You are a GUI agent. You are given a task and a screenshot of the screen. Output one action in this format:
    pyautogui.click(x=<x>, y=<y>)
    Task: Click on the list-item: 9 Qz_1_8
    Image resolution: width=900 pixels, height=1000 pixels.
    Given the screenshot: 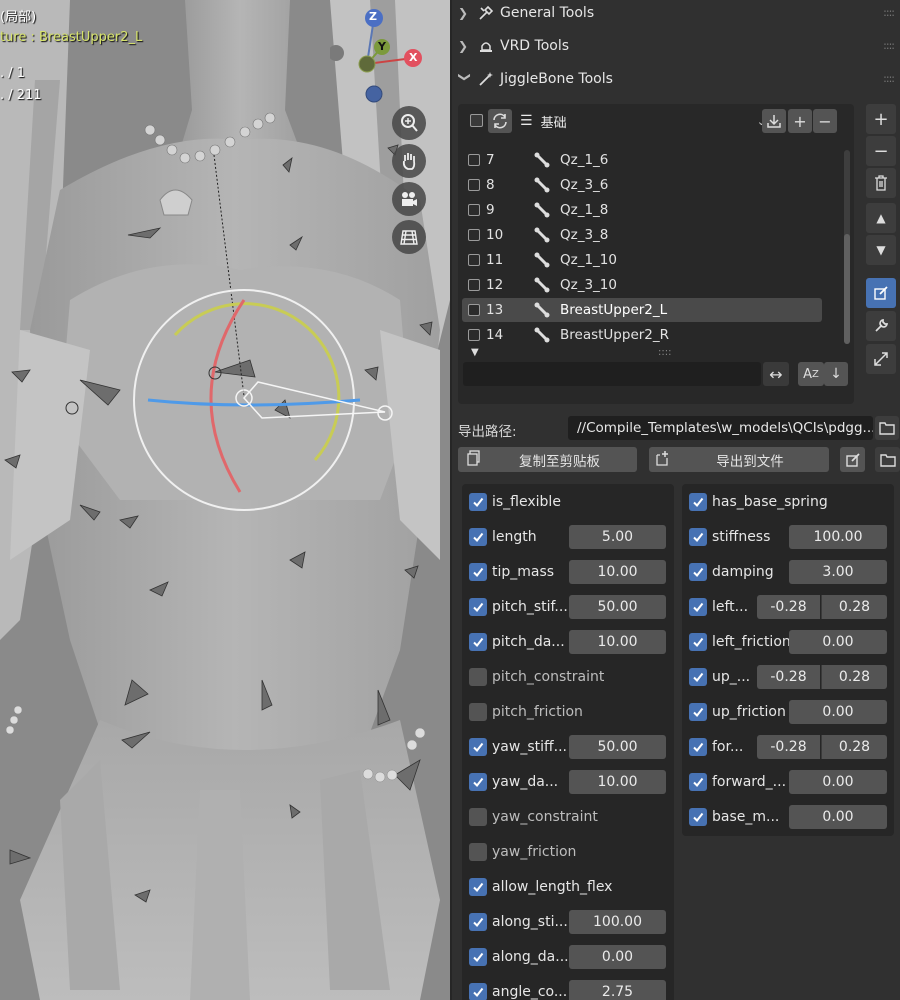 What is the action you would take?
    pyautogui.click(x=642, y=210)
    